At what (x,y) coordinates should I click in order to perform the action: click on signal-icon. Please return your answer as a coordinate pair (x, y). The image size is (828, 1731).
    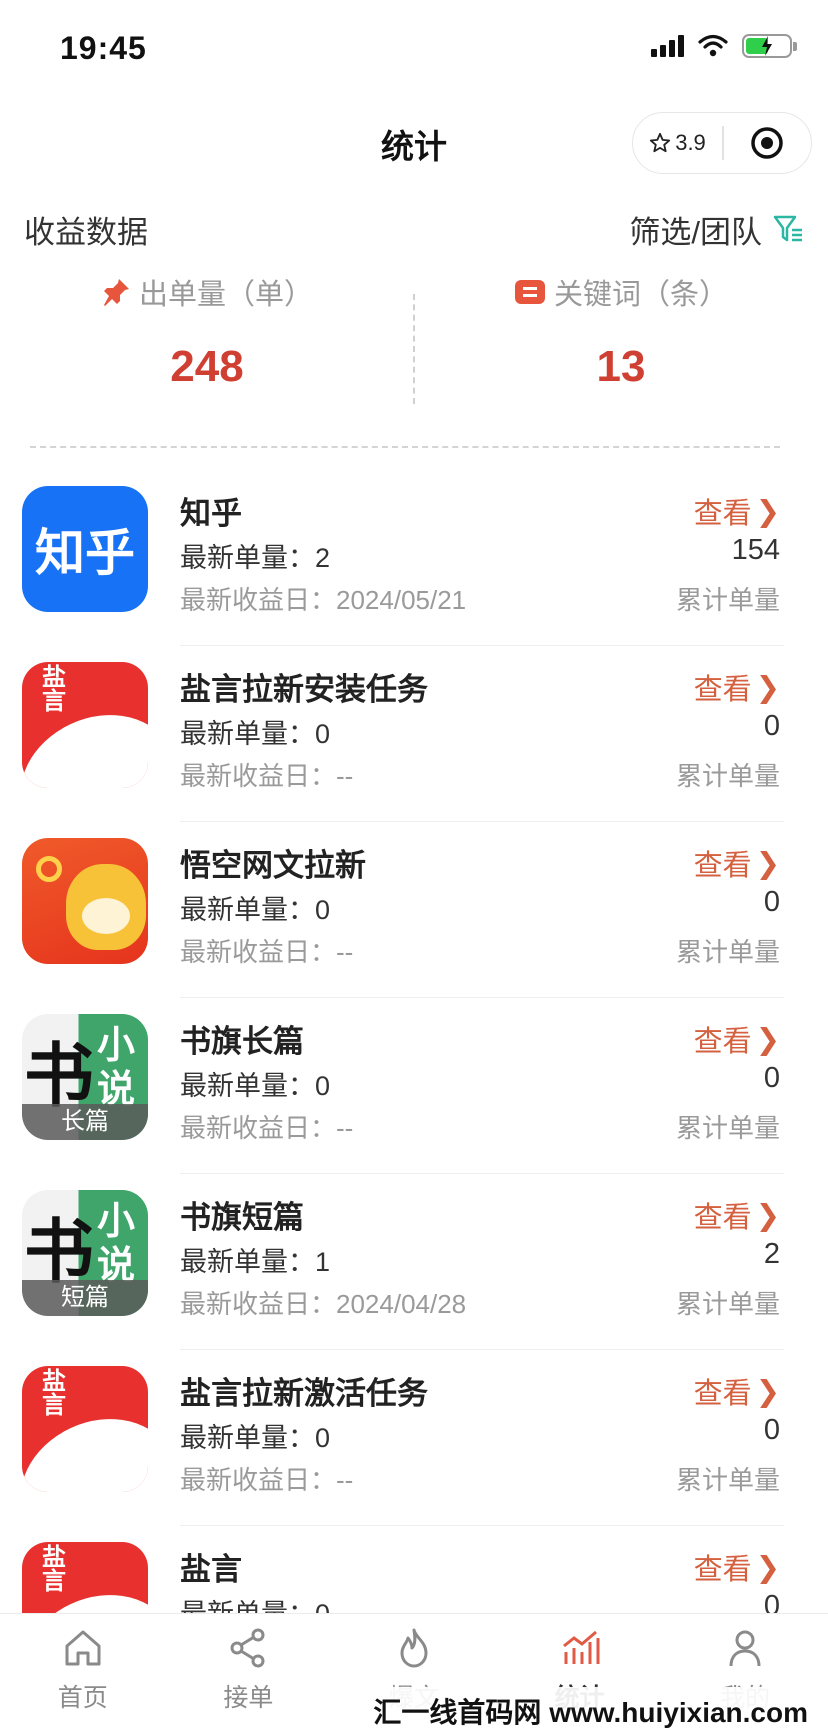
    Looking at the image, I should click on (667, 46).